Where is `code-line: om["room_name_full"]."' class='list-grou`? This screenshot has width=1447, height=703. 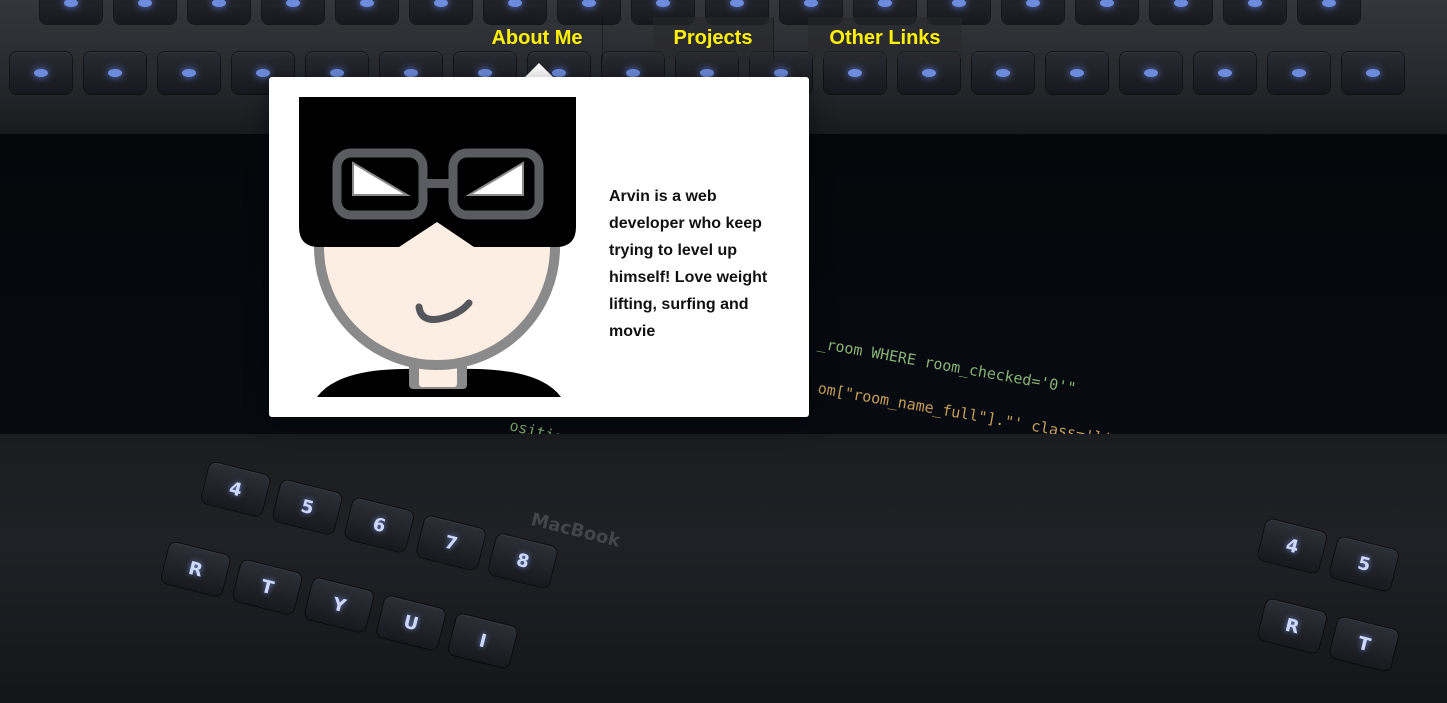 code-line: om["room_name_full"]."' class='list-grou is located at coordinates (996, 406).